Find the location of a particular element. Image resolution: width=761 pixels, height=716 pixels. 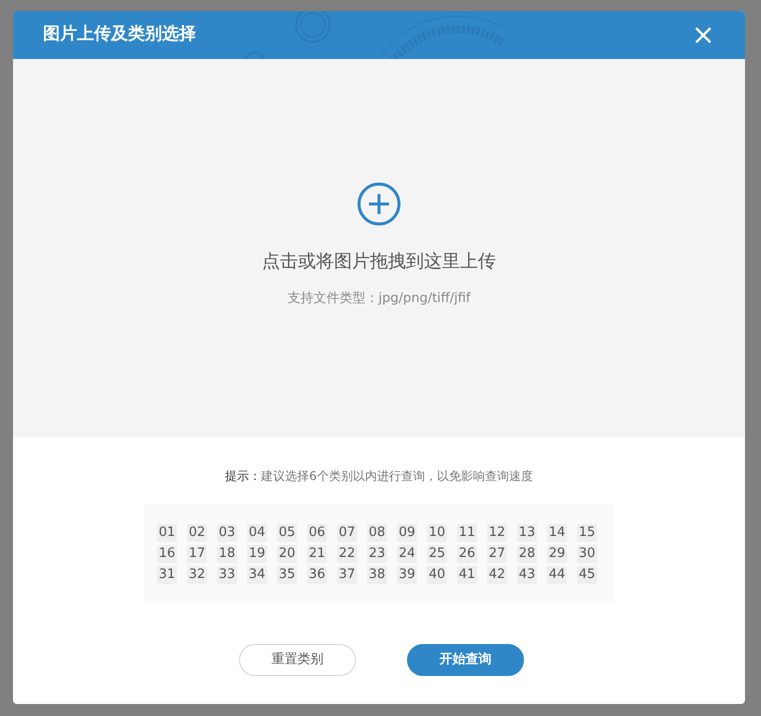

category-chip: 13 is located at coordinates (527, 533).